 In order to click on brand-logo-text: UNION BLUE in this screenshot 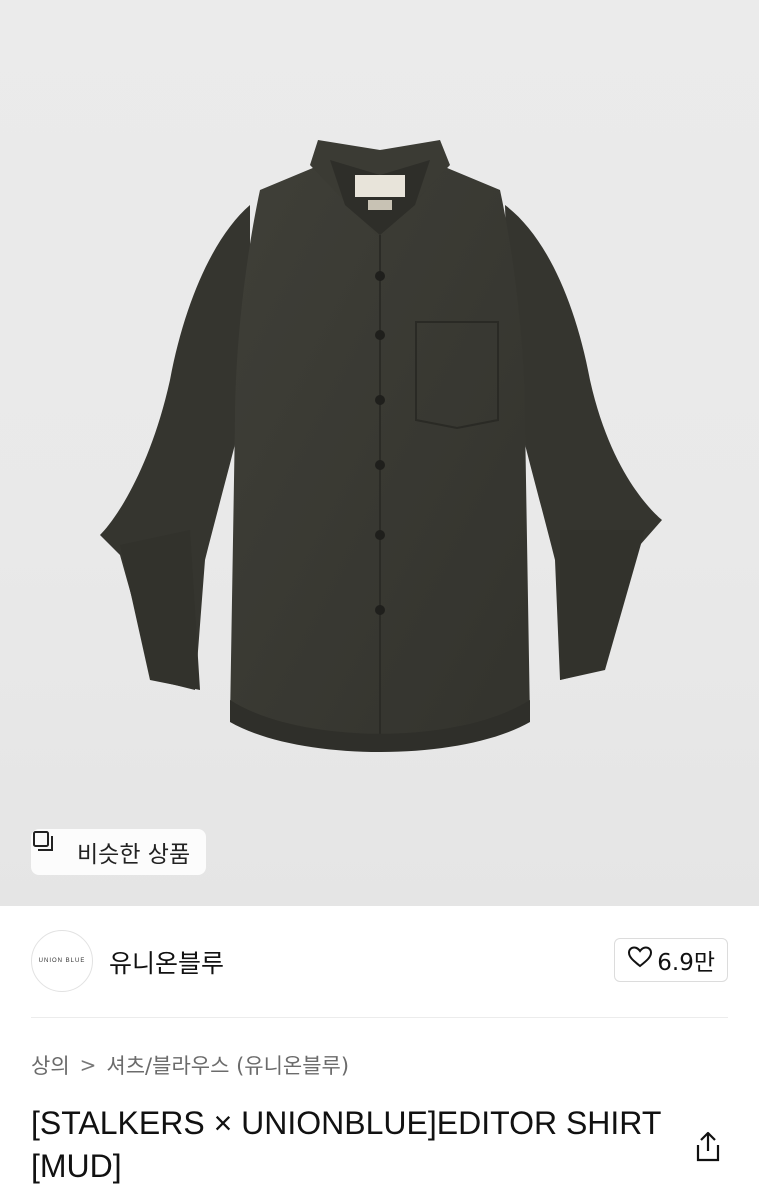, I will do `click(62, 961)`.